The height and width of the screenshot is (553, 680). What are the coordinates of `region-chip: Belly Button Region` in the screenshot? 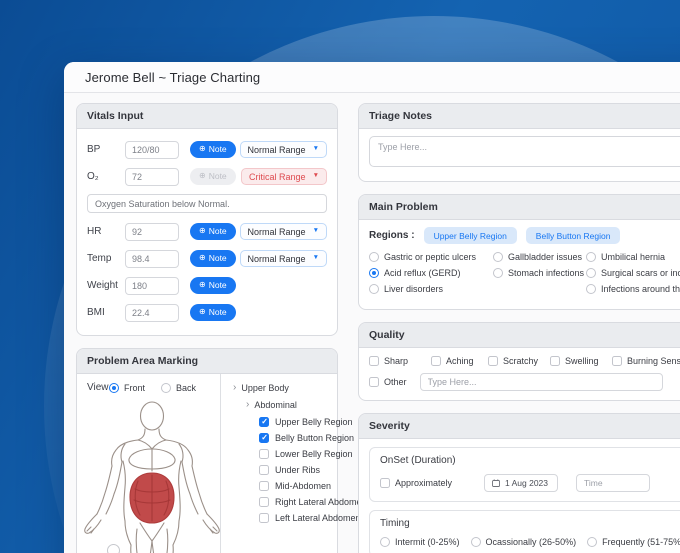 It's located at (573, 235).